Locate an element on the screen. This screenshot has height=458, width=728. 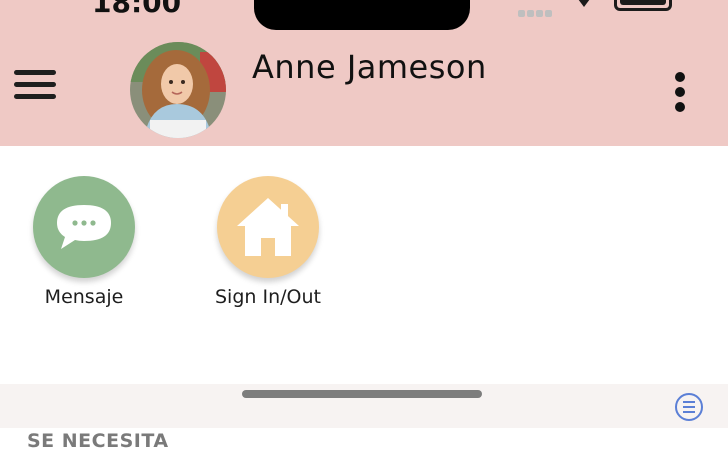
section-title: SE NECESITA is located at coordinates (98, 441).